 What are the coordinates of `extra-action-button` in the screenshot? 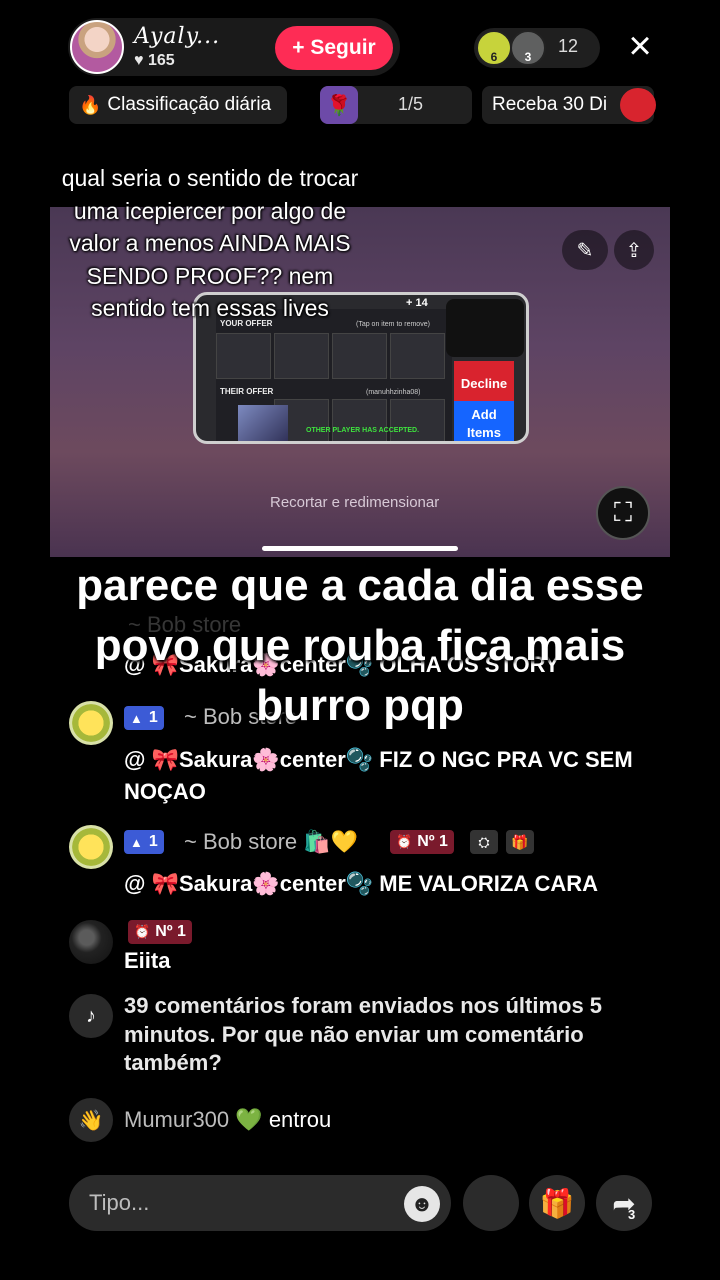 It's located at (491, 1203).